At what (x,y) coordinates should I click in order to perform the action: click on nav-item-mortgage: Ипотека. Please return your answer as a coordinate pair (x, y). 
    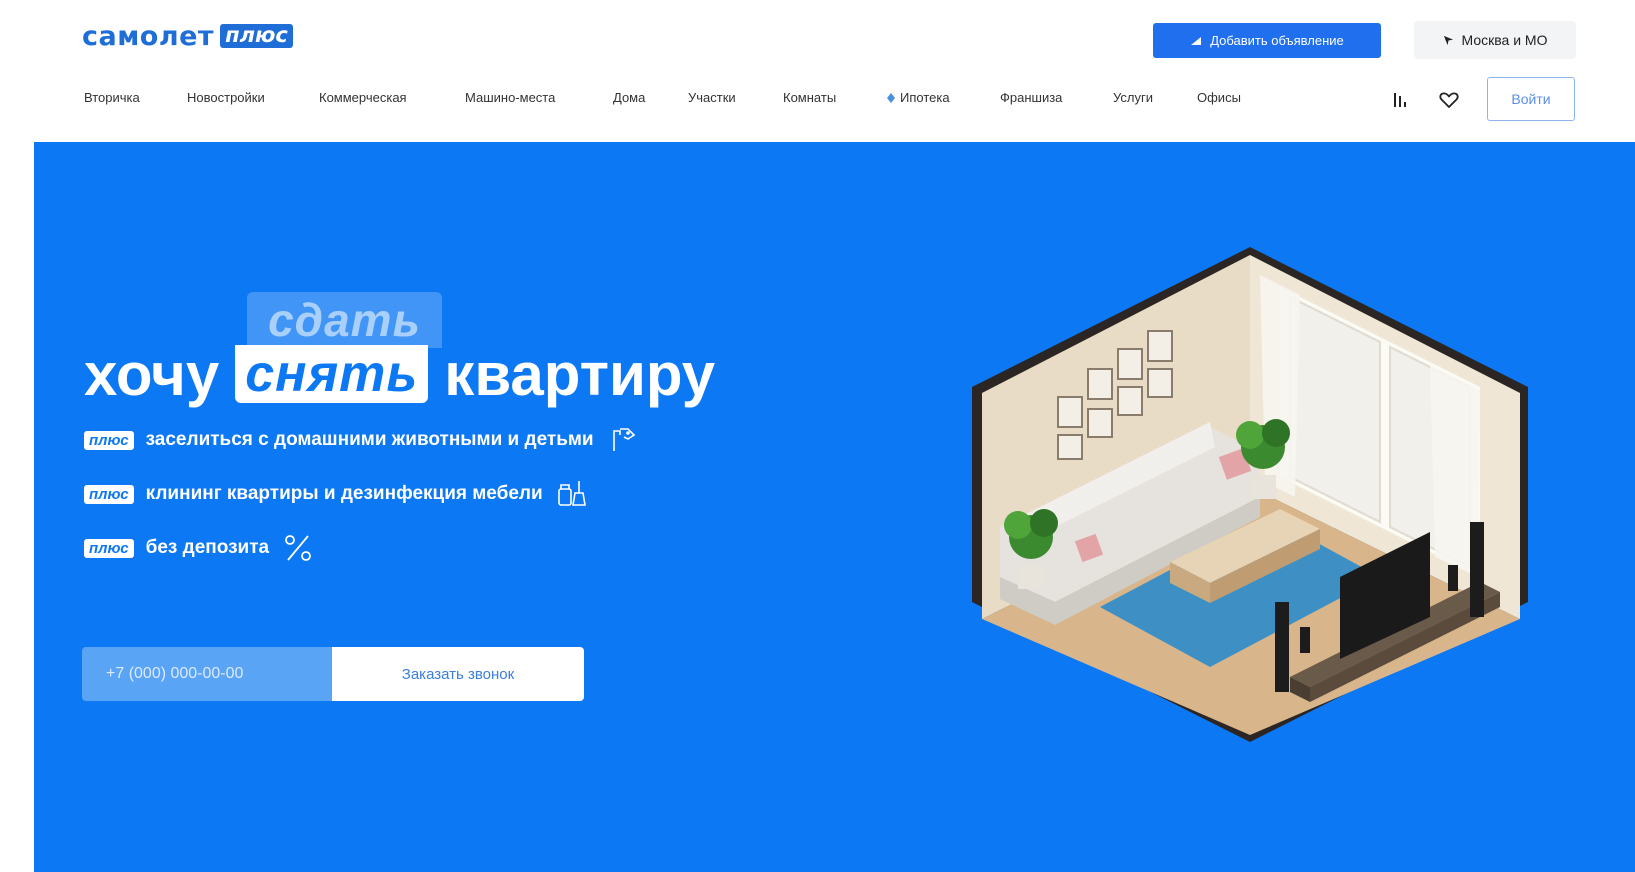
    Looking at the image, I should click on (918, 97).